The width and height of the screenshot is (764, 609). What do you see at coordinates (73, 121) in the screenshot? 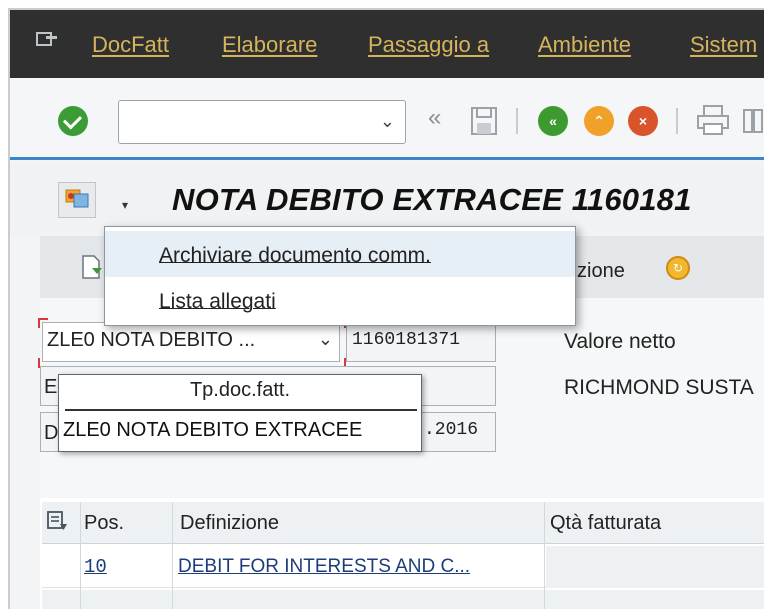
I see `ok-icon` at bounding box center [73, 121].